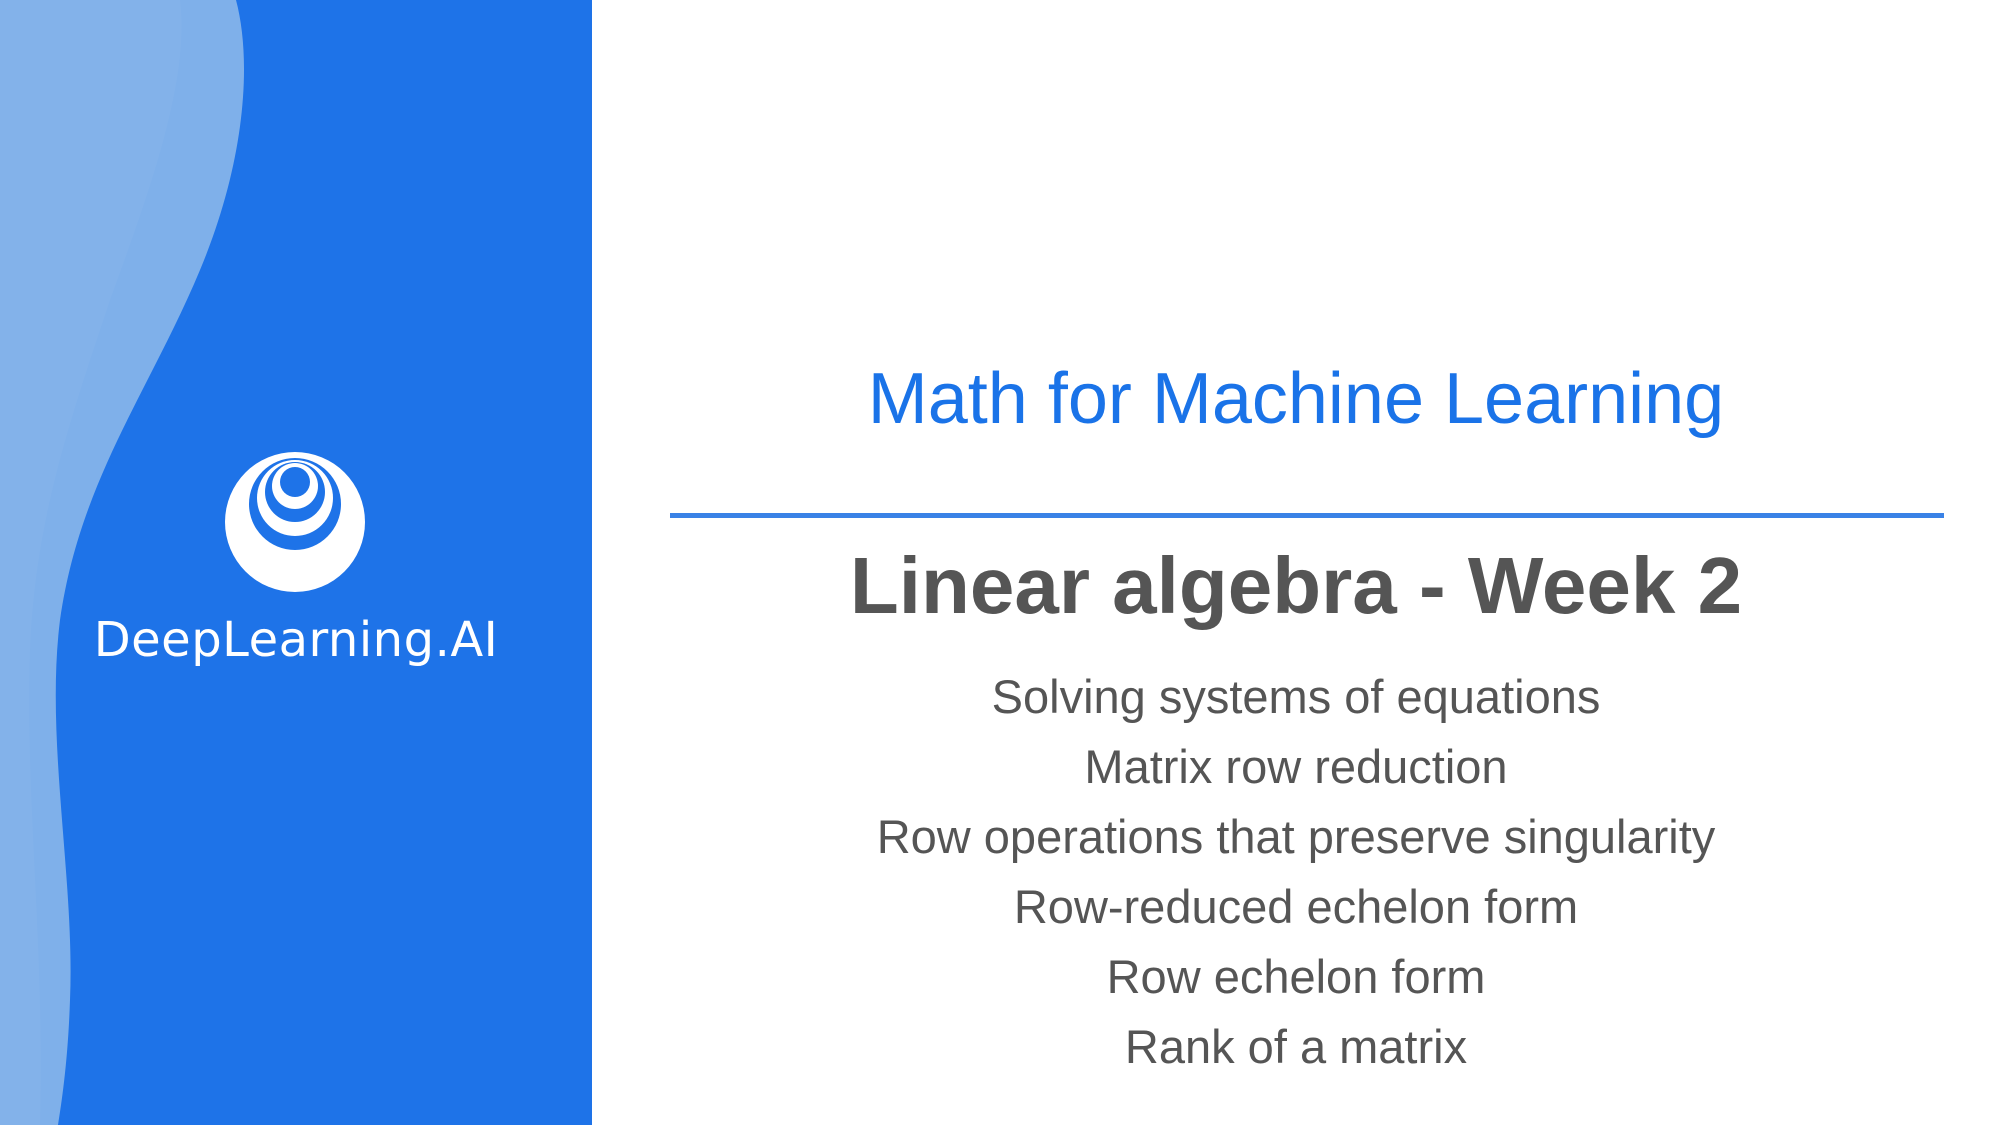 Image resolution: width=2000 pixels, height=1125 pixels. Describe the element at coordinates (1296, 696) in the screenshot. I see `topic-item: Solving systems of equations` at that location.